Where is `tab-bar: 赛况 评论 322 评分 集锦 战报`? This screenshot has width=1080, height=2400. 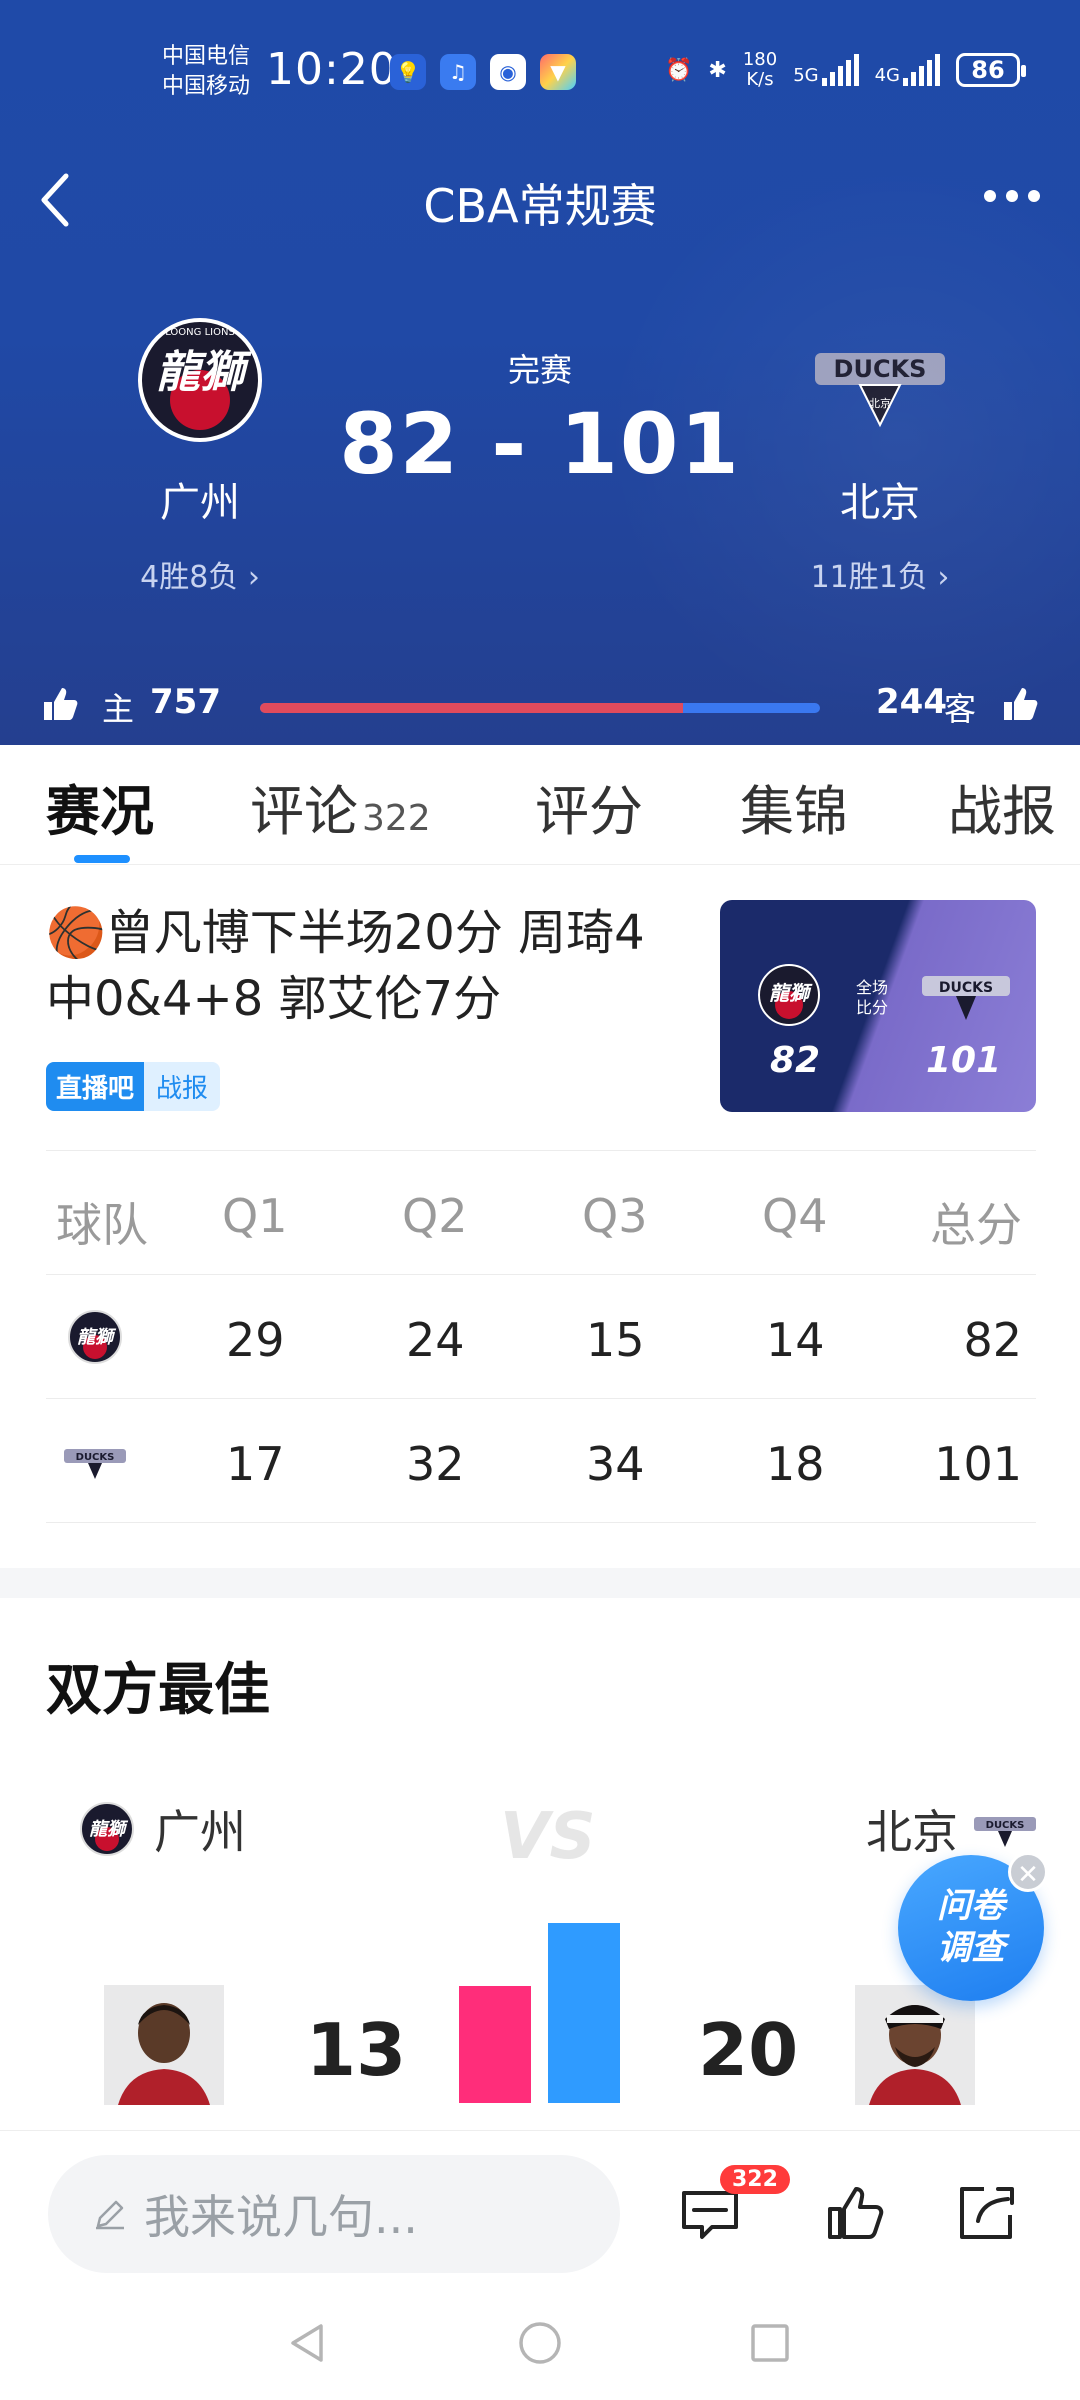
tab-bar: 赛况 评论 322 评分 集锦 战报 is located at coordinates (540, 805).